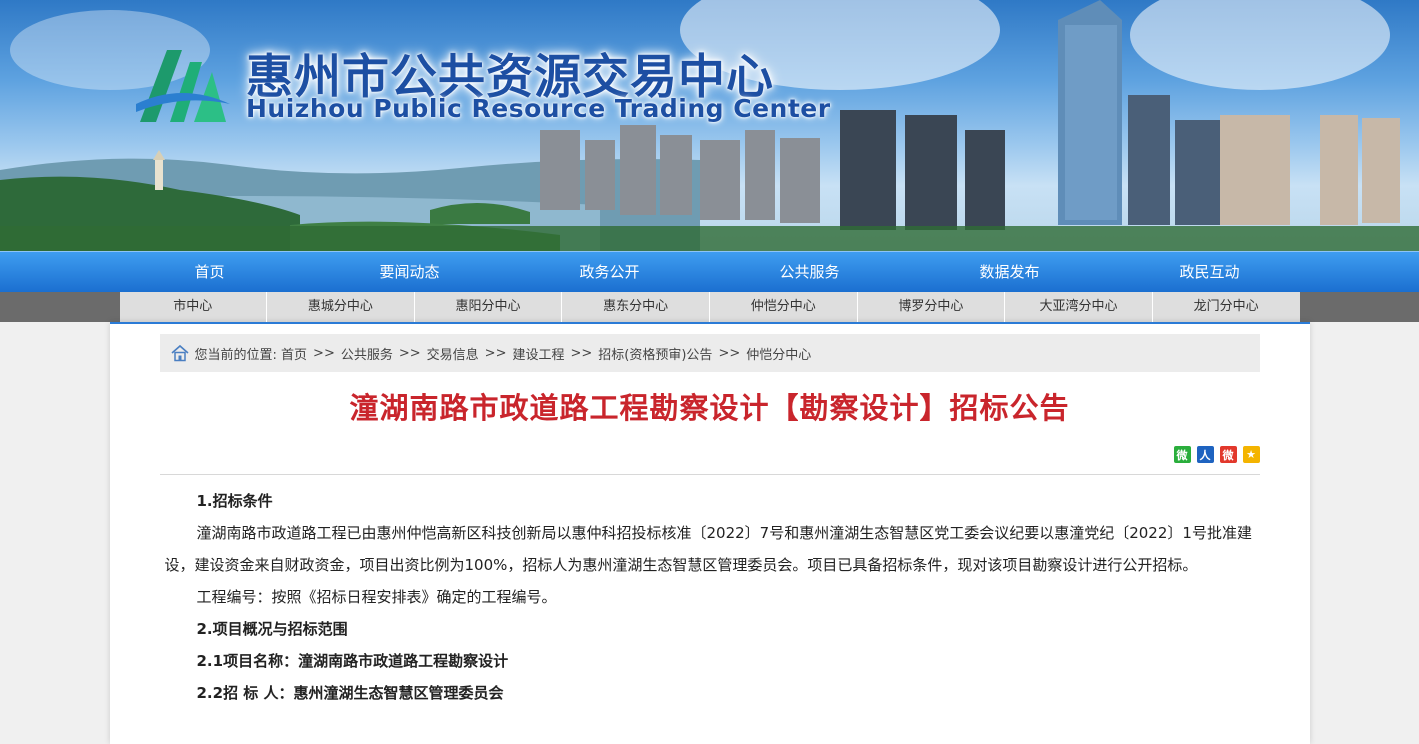 The height and width of the screenshot is (744, 1419). I want to click on nav-interaction: 政民互动, so click(1210, 272).